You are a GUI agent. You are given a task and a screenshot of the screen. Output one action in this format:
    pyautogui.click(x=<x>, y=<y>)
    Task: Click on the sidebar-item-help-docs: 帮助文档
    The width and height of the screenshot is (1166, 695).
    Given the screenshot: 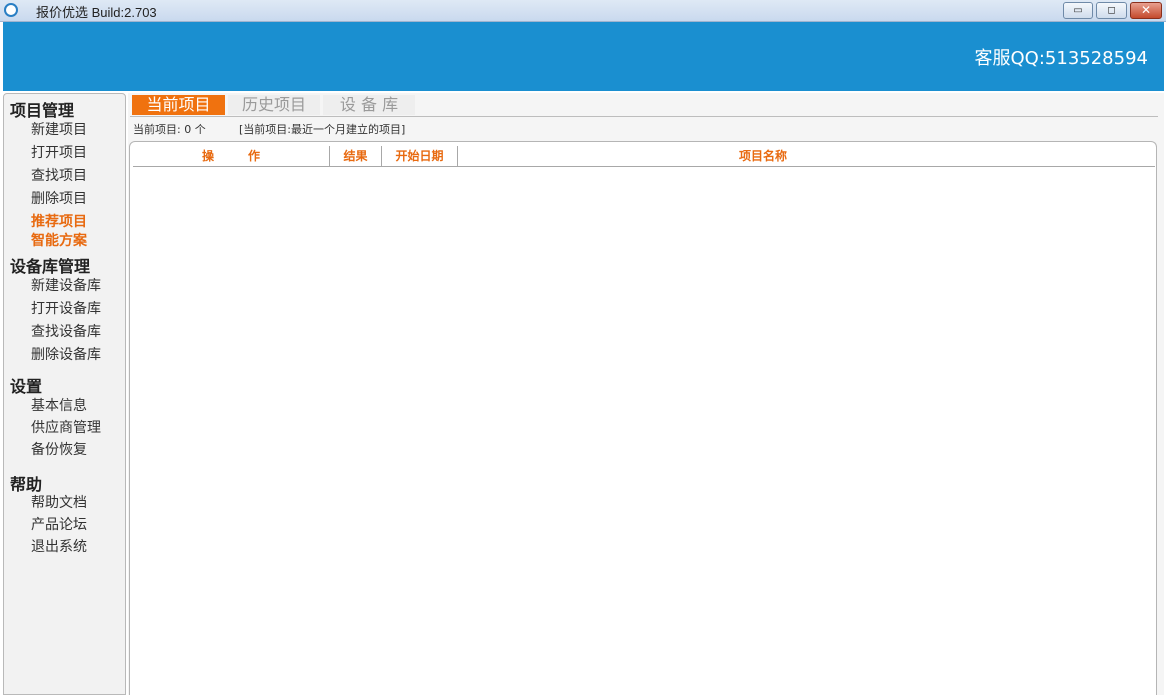 What is the action you would take?
    pyautogui.click(x=59, y=502)
    